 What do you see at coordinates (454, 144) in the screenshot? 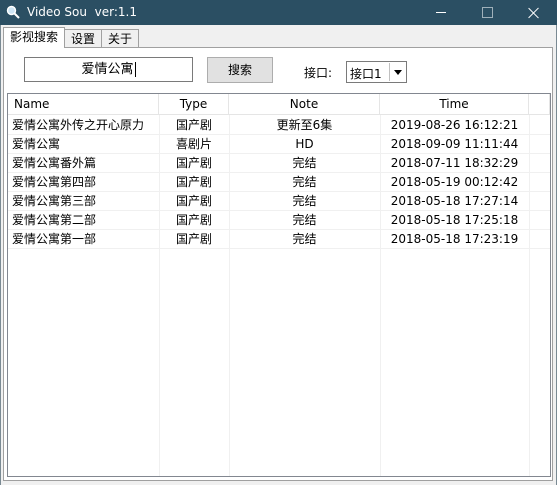
I see `cell-time: 2018-09-09 11:11:44` at bounding box center [454, 144].